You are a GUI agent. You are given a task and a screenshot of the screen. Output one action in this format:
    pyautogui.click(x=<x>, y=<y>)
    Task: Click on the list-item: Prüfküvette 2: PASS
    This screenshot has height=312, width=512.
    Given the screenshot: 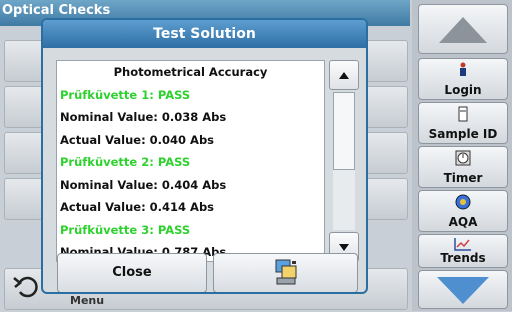 What is the action you would take?
    pyautogui.click(x=125, y=162)
    